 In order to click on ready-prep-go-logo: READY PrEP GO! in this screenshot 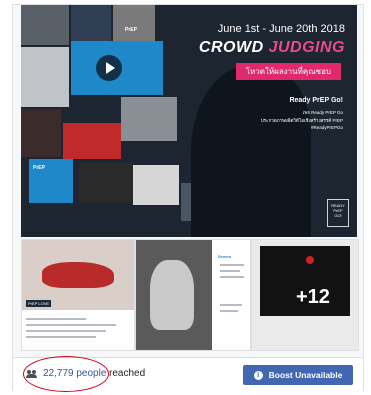, I will do `click(338, 213)`.